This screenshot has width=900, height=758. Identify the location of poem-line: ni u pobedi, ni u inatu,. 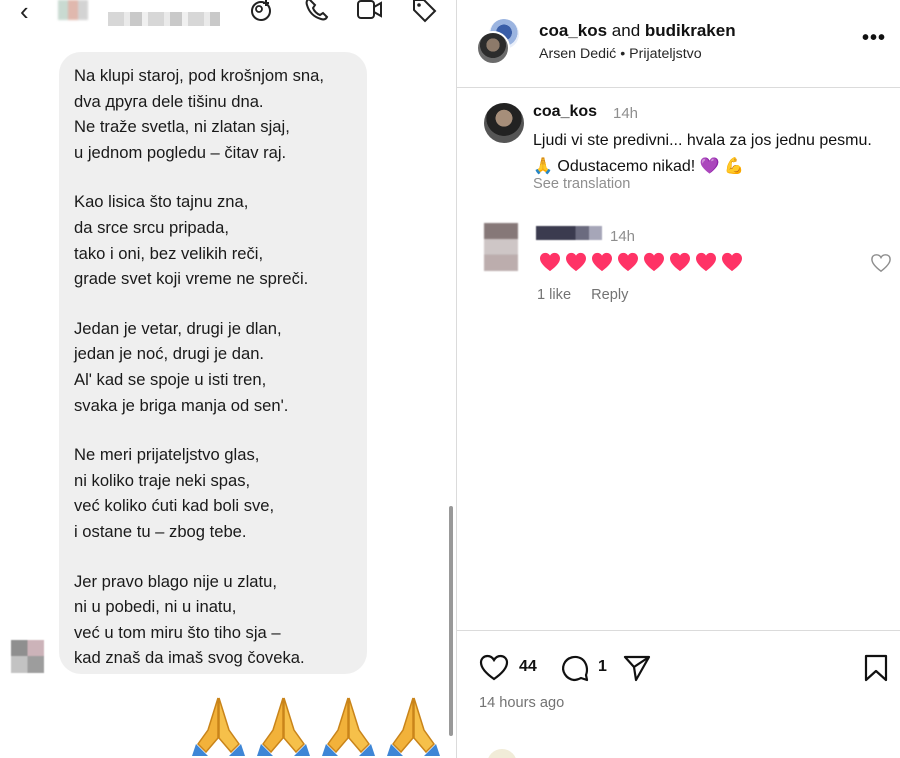
(155, 607).